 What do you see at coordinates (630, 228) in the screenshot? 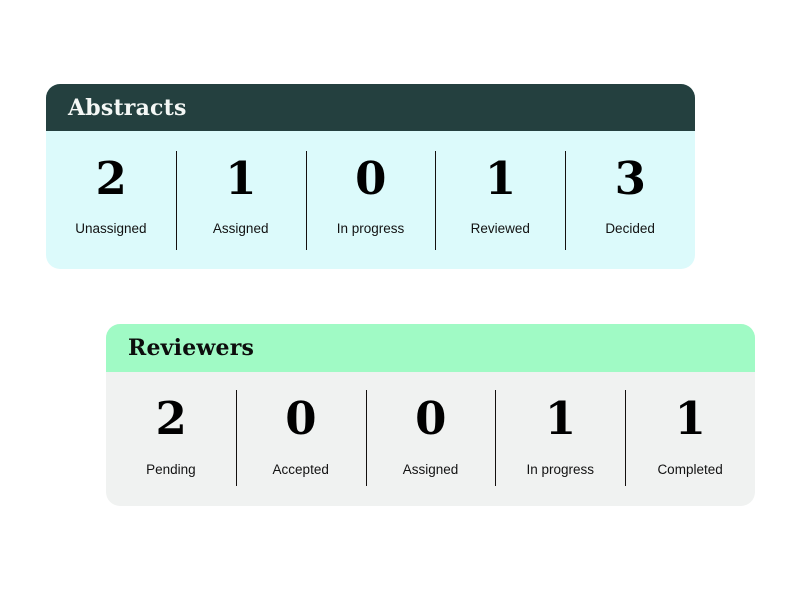
I see `stat-label: Decided` at bounding box center [630, 228].